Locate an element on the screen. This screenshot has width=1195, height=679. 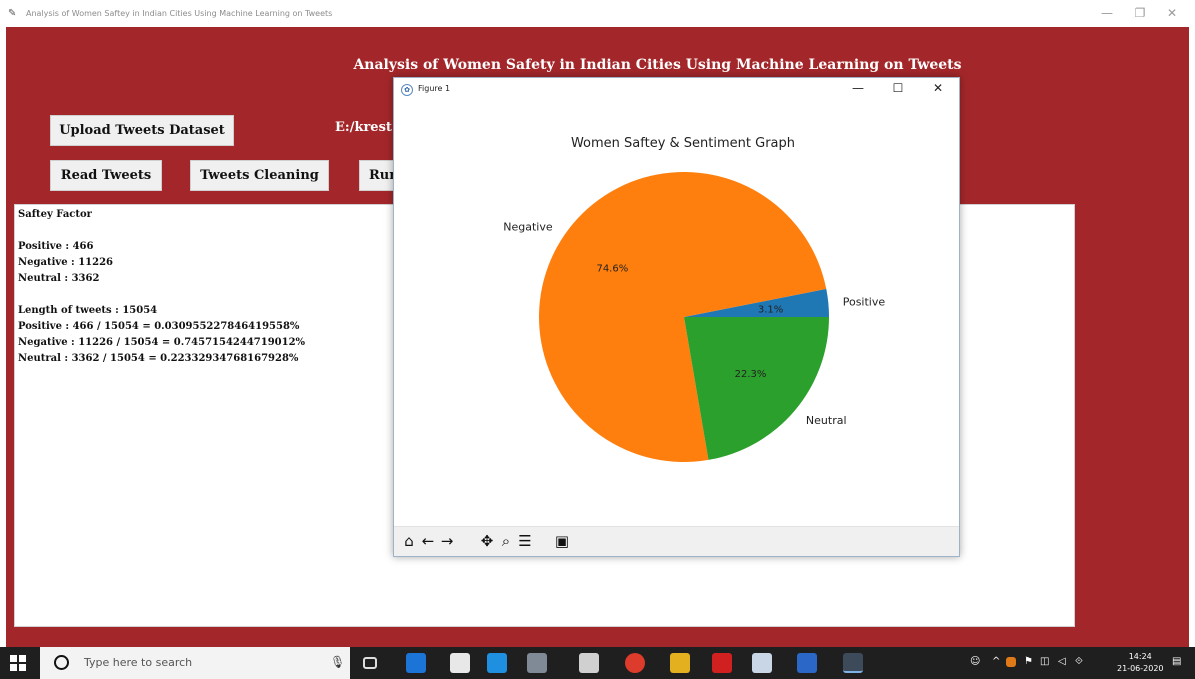
taskbar-search-input: Type here to search 🎙 is located at coordinates (195, 663).